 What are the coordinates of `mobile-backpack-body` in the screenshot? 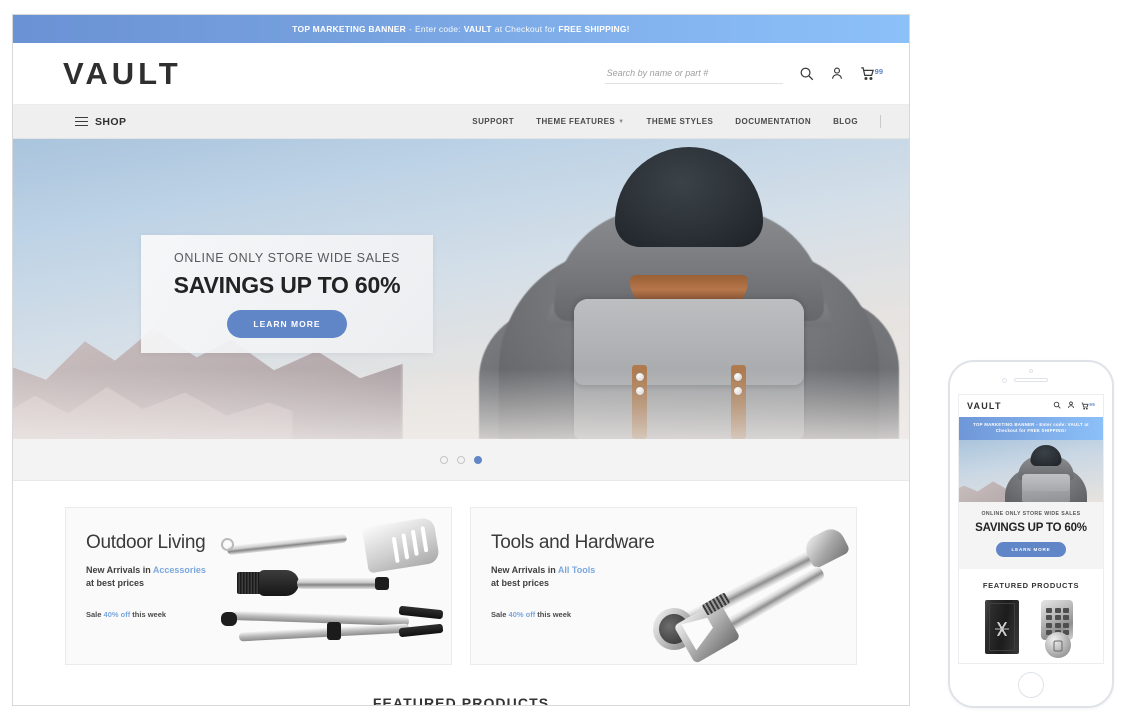 It's located at (1046, 487).